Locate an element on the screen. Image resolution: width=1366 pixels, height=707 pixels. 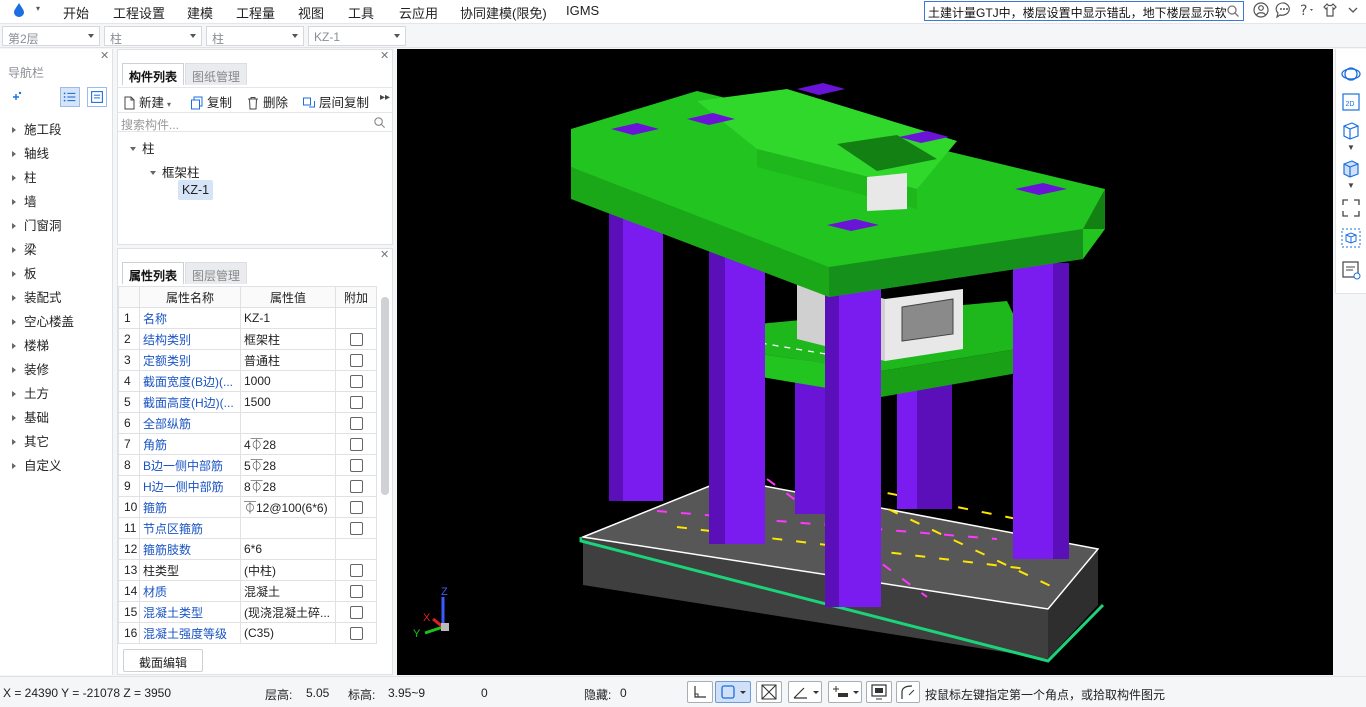
nav-item-decoration: 装修 is located at coordinates (30, 368).